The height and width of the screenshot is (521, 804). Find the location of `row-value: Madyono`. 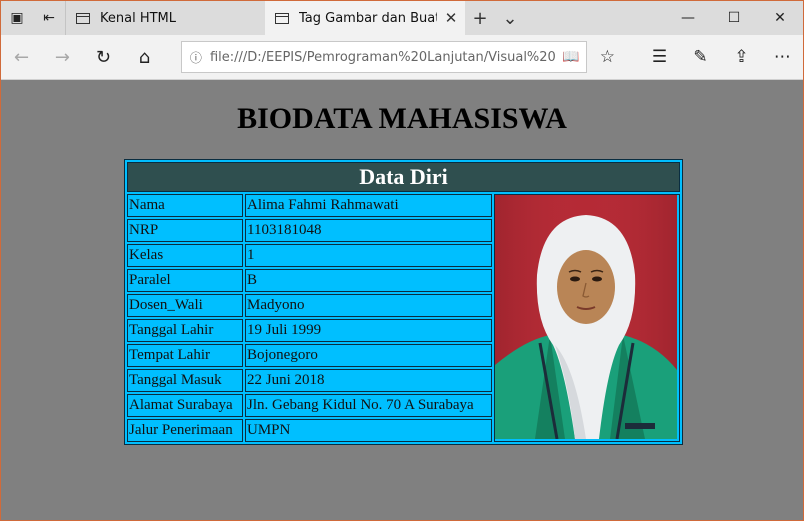

row-value: Madyono is located at coordinates (368, 305).